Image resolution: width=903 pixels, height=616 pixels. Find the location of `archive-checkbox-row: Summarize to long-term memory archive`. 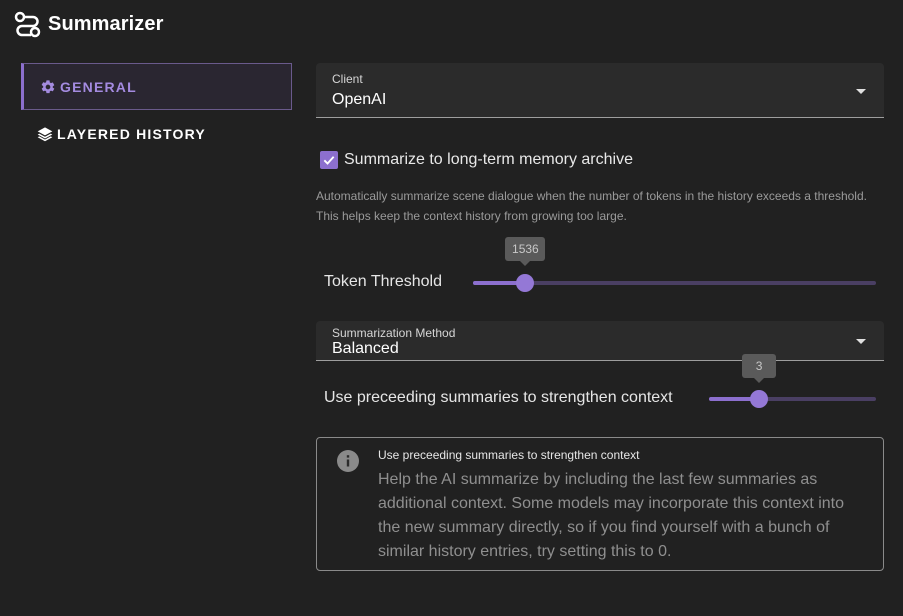

archive-checkbox-row: Summarize to long-term memory archive is located at coordinates (476, 160).